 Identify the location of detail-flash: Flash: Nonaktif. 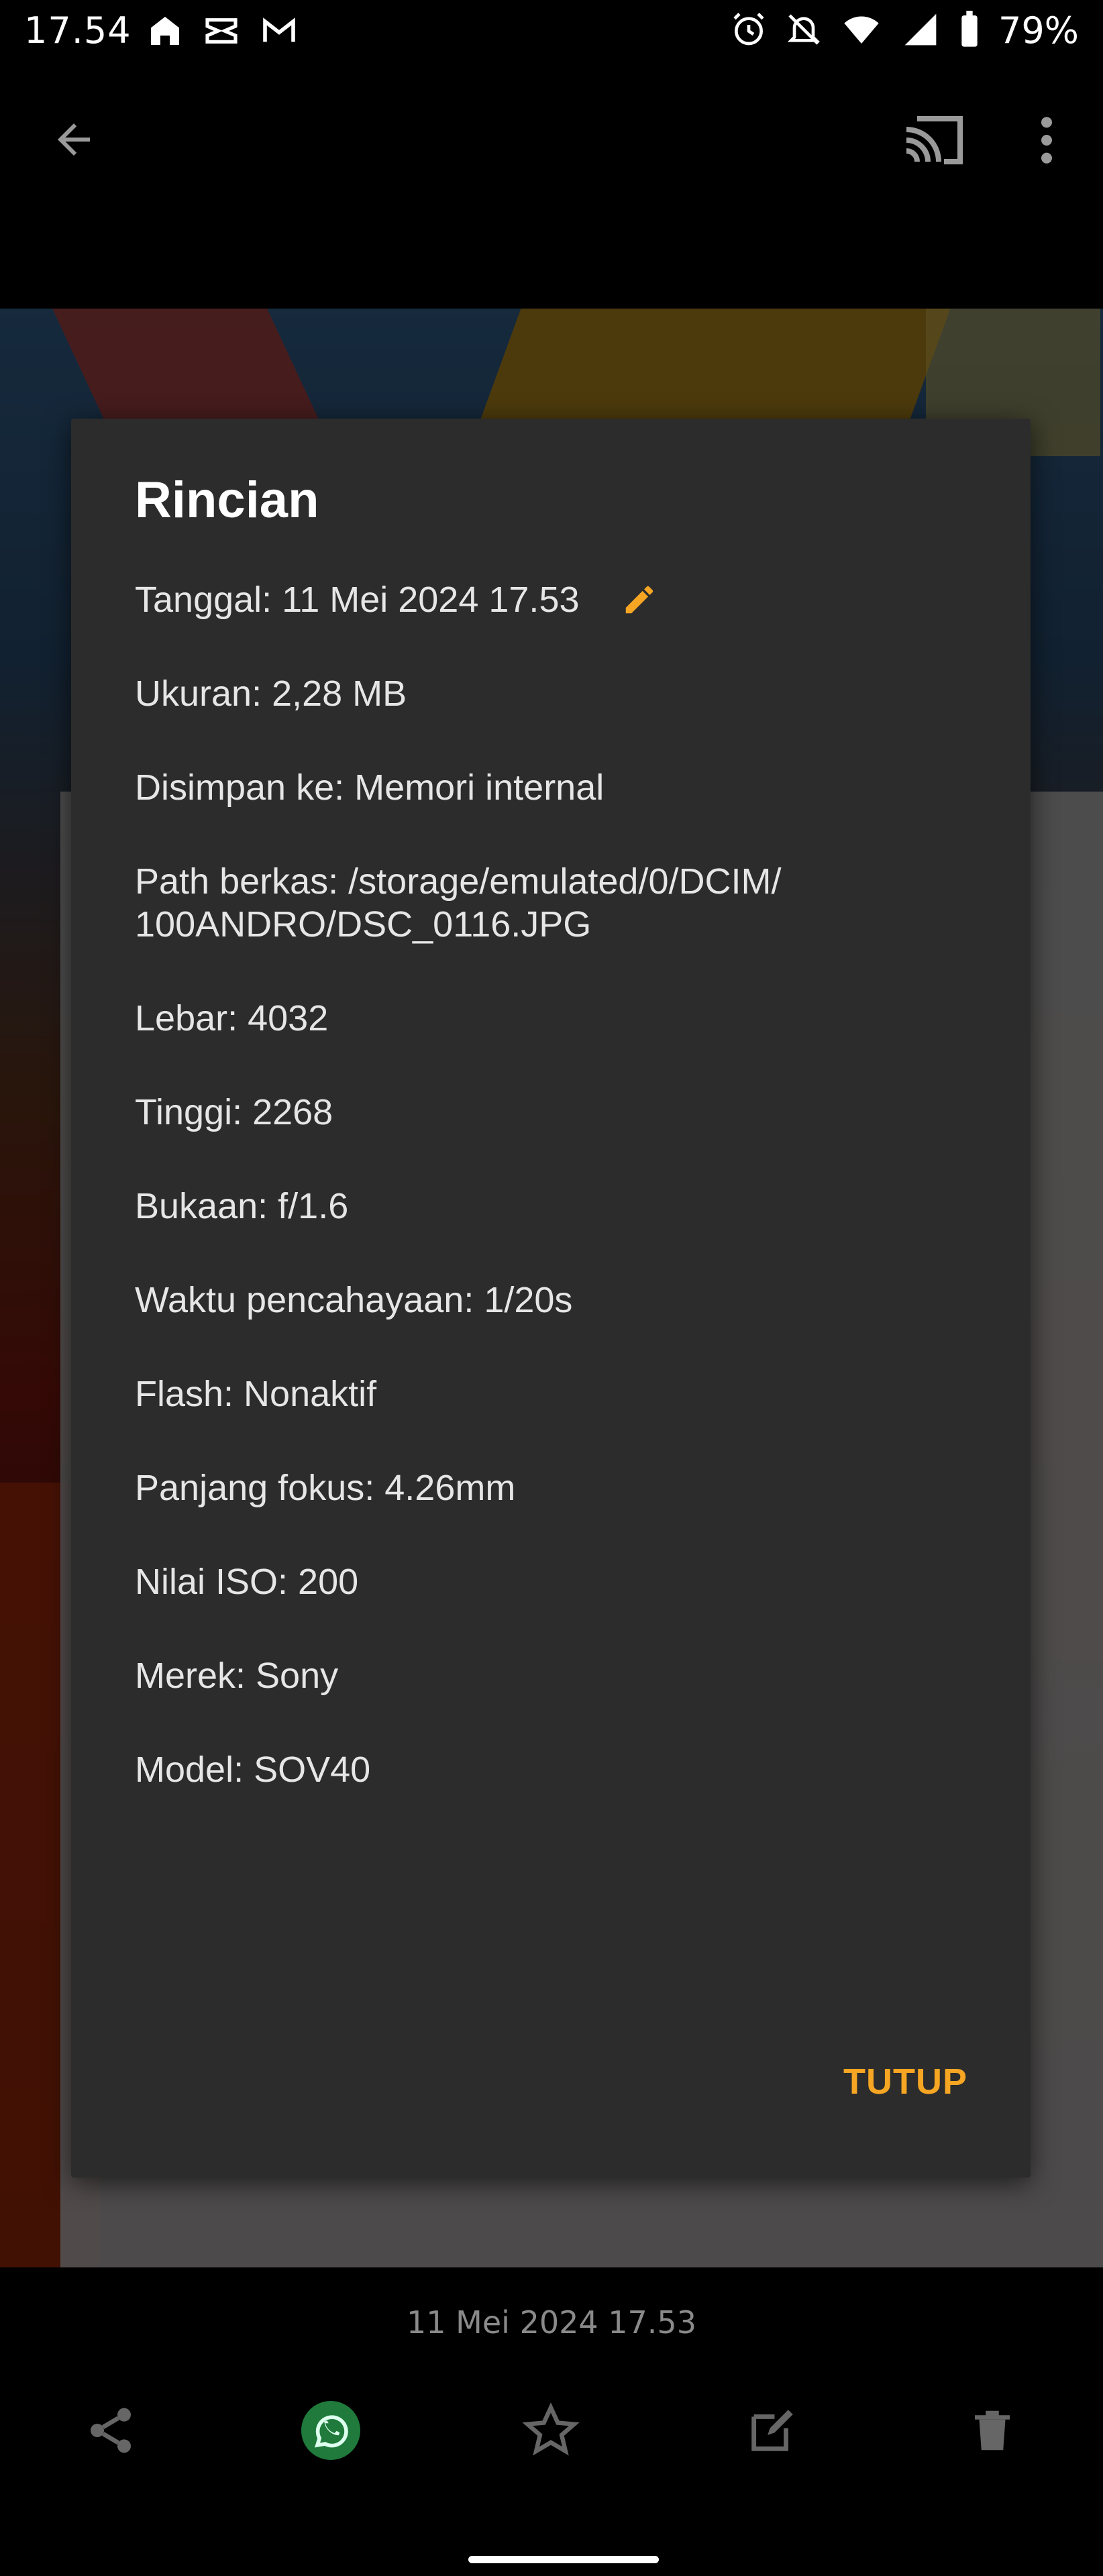
(256, 1394).